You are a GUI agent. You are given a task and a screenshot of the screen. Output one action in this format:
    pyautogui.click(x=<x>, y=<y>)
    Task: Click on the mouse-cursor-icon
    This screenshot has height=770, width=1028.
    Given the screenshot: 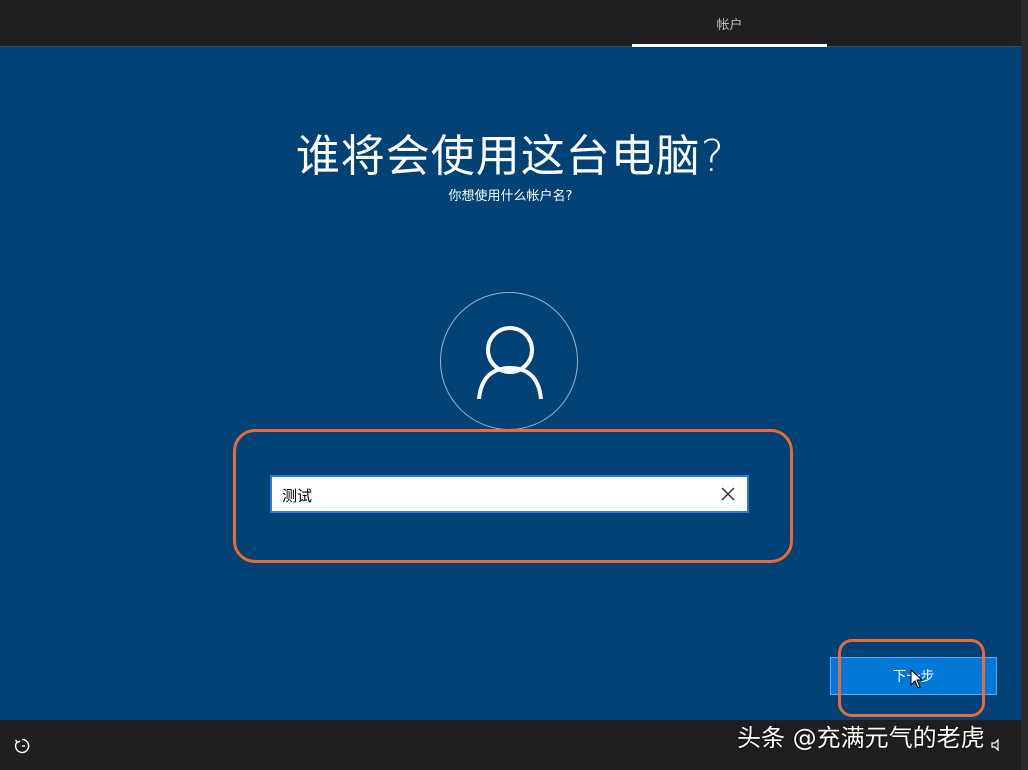 What is the action you would take?
    pyautogui.click(x=917, y=679)
    